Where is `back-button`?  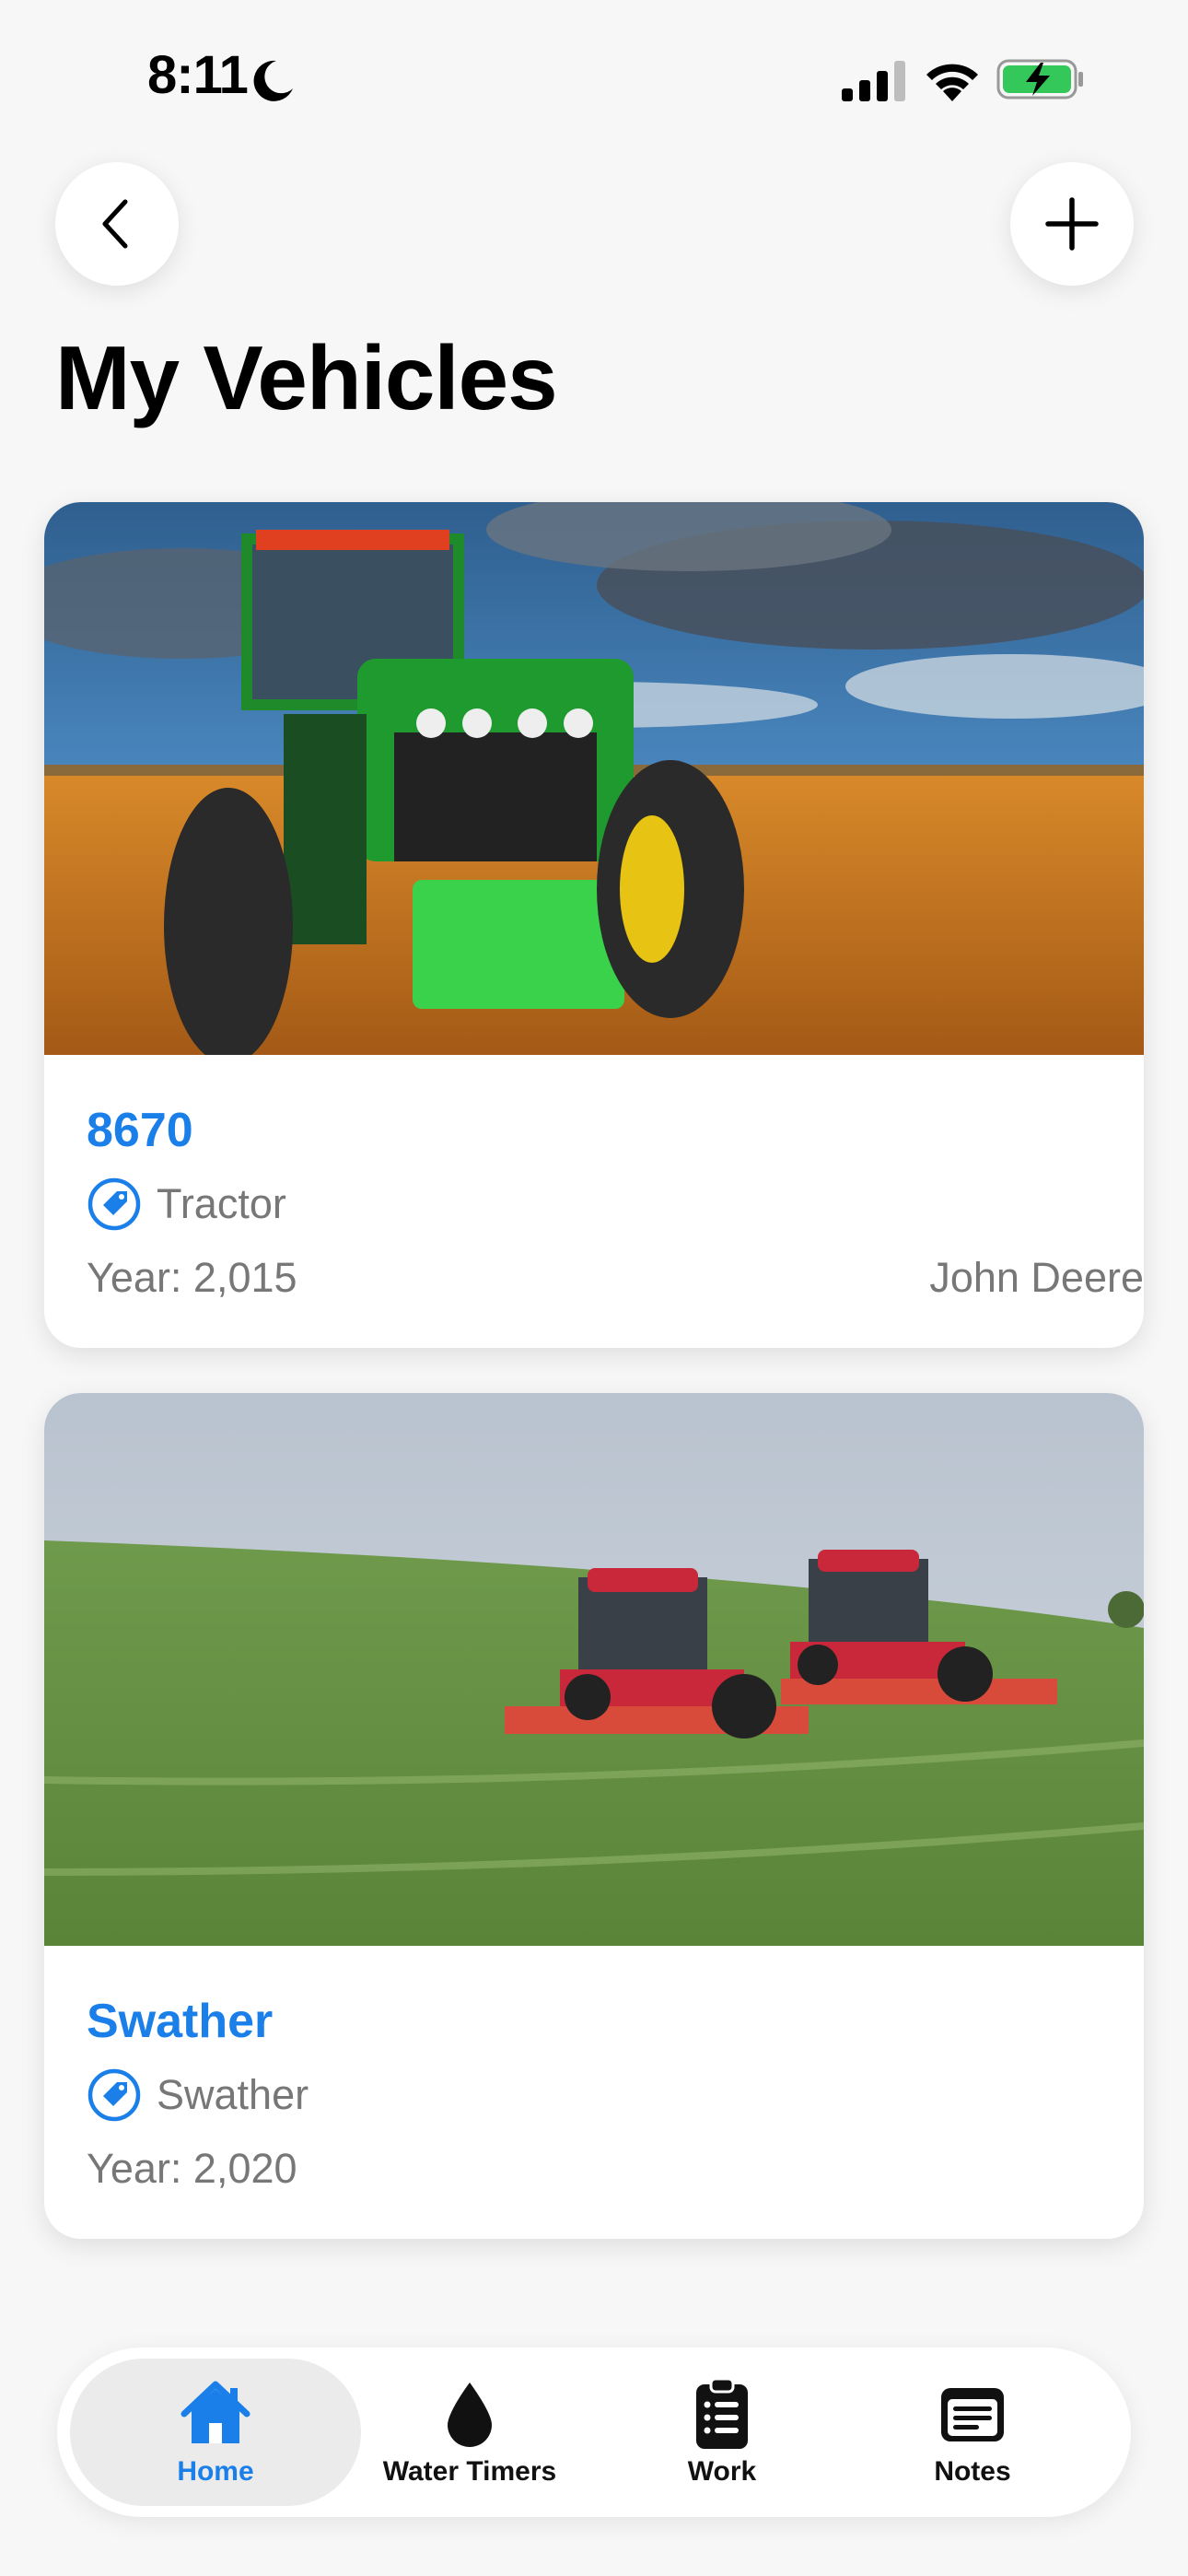
back-button is located at coordinates (117, 224).